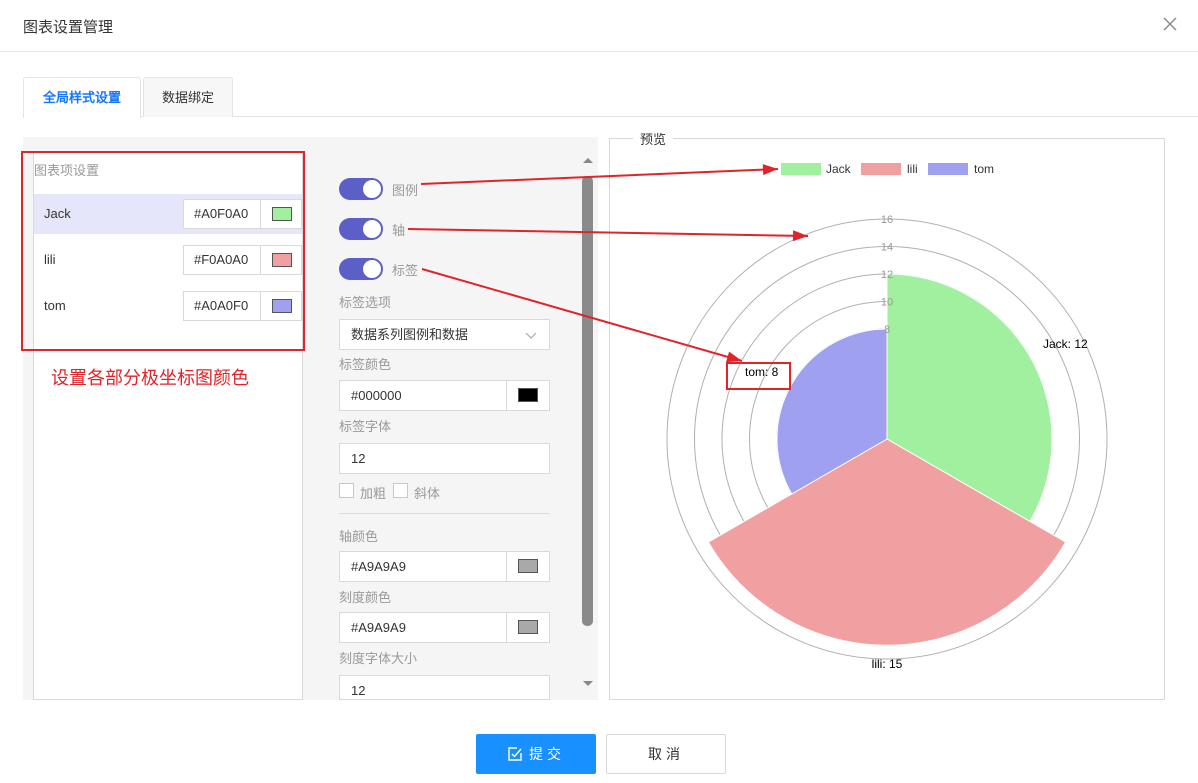 This screenshot has width=1198, height=783. What do you see at coordinates (399, 230) in the screenshot?
I see `axis-toggle-label: 轴` at bounding box center [399, 230].